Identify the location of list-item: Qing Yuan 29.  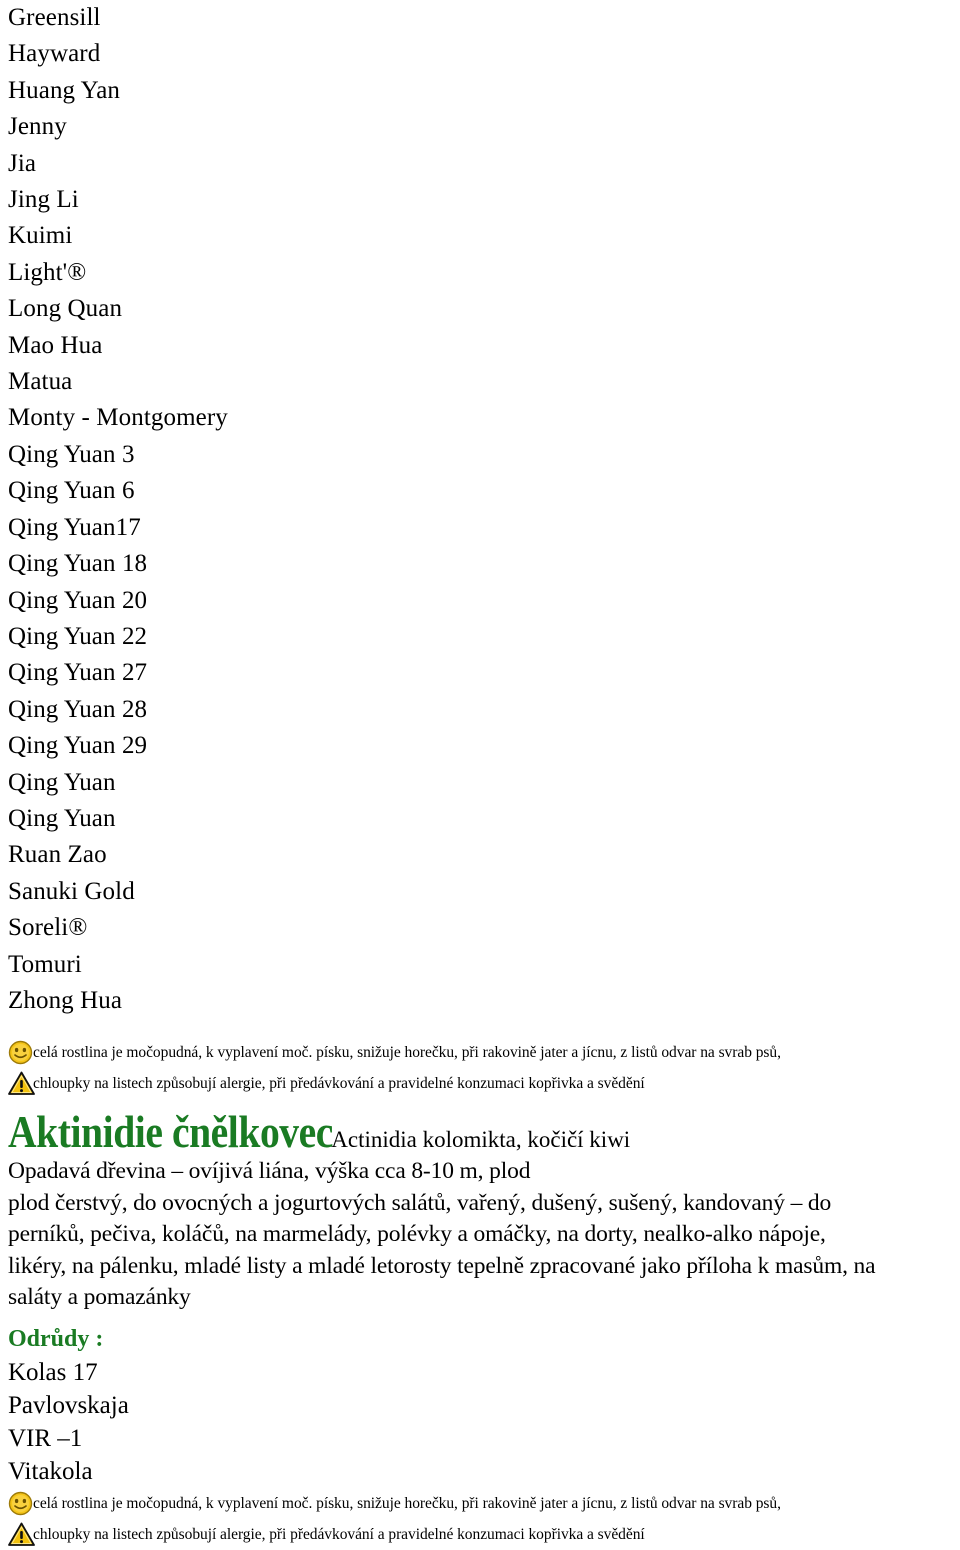
(78, 746).